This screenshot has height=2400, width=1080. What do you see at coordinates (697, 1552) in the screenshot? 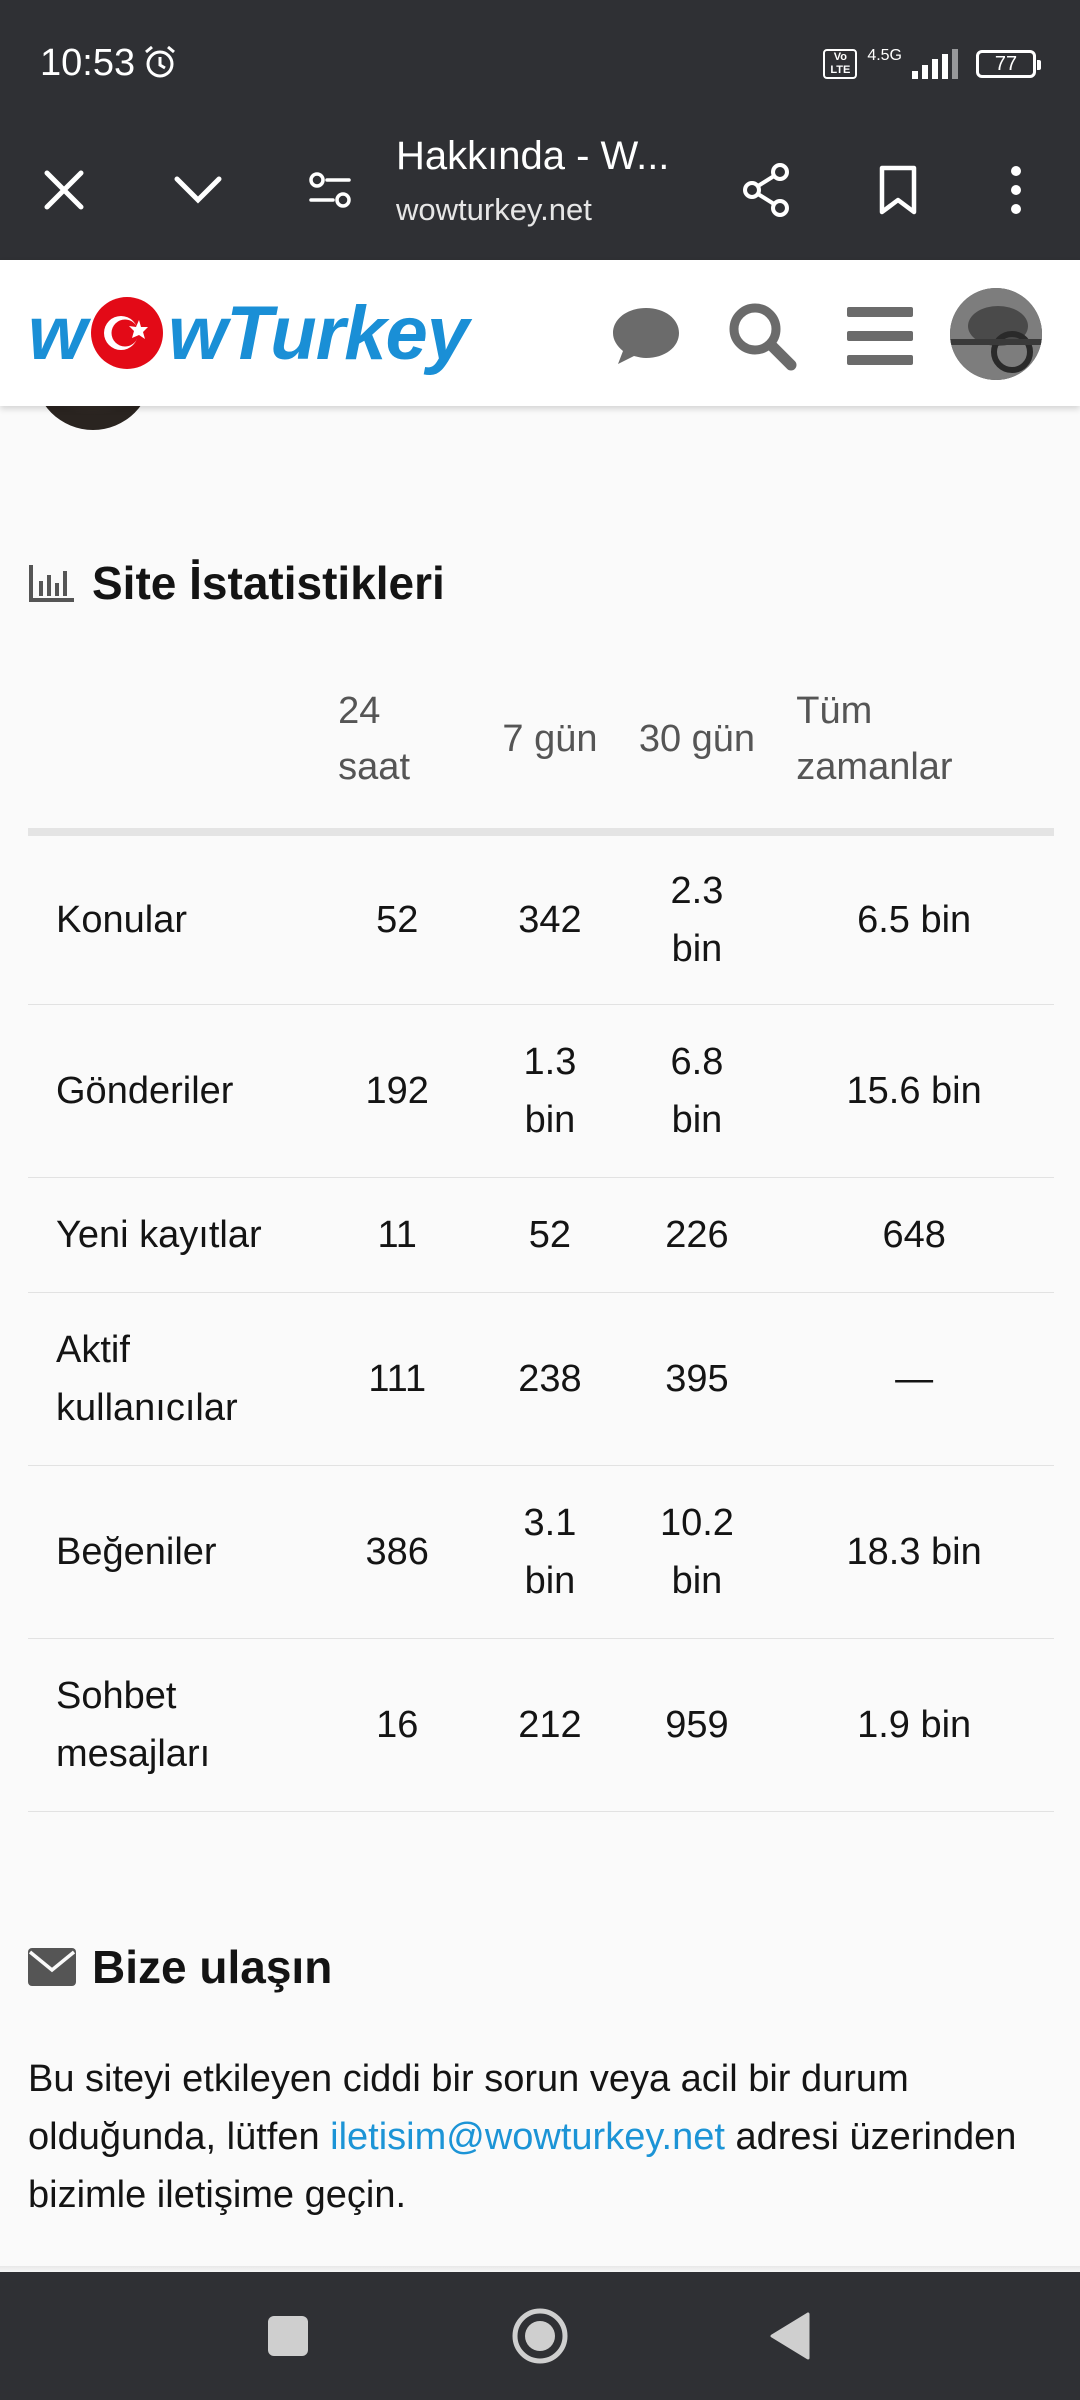
I see `cell-30d: 10.2 bin` at bounding box center [697, 1552].